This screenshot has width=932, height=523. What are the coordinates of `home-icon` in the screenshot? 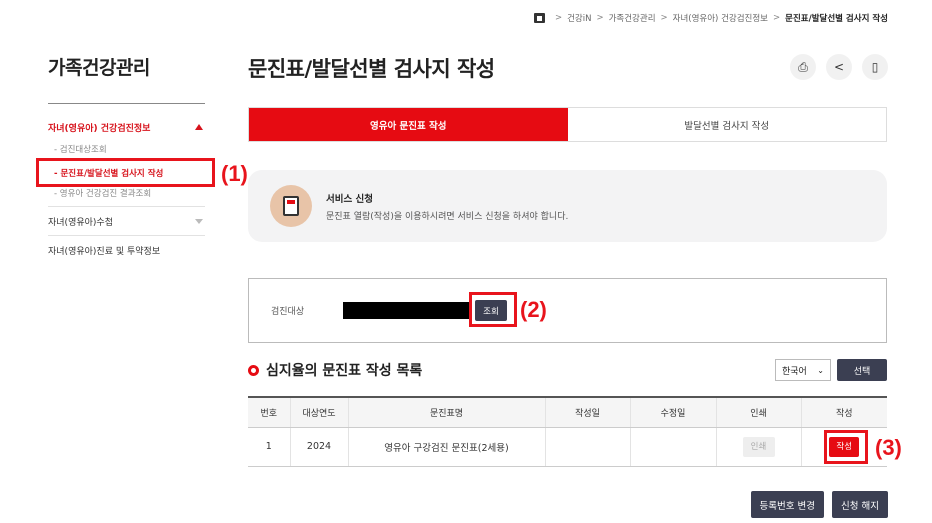 It's located at (539, 18).